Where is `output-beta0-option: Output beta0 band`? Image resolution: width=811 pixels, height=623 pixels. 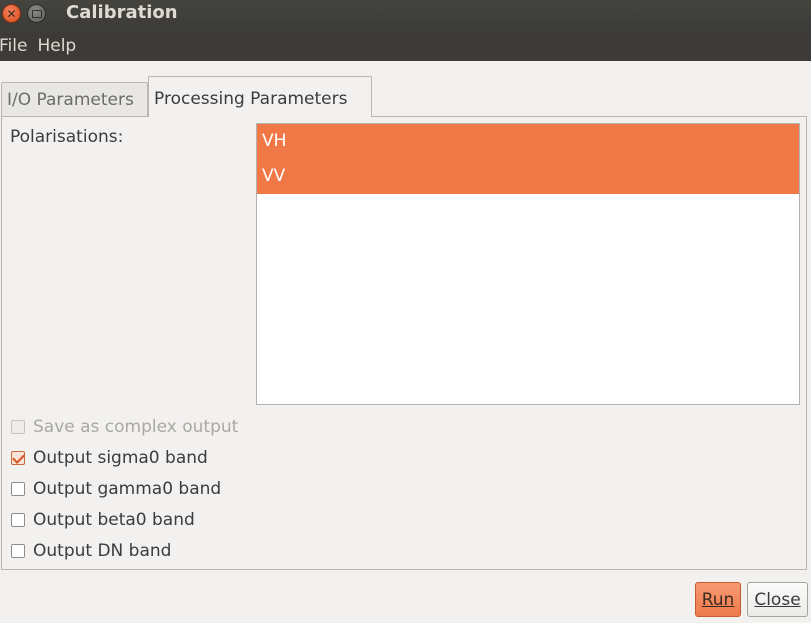 output-beta0-option: Output beta0 band is located at coordinates (124, 519).